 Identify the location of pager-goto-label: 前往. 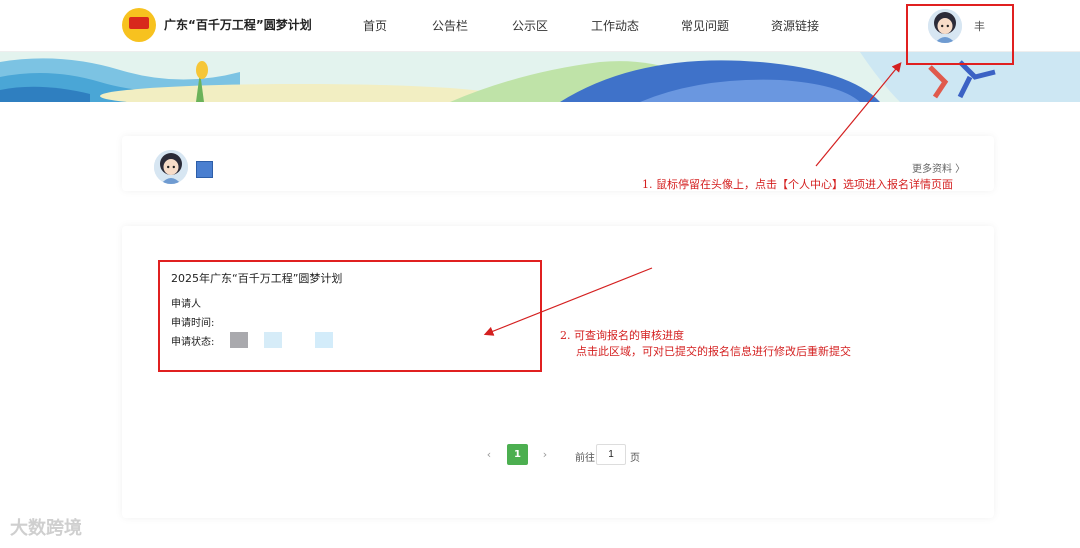
(585, 458).